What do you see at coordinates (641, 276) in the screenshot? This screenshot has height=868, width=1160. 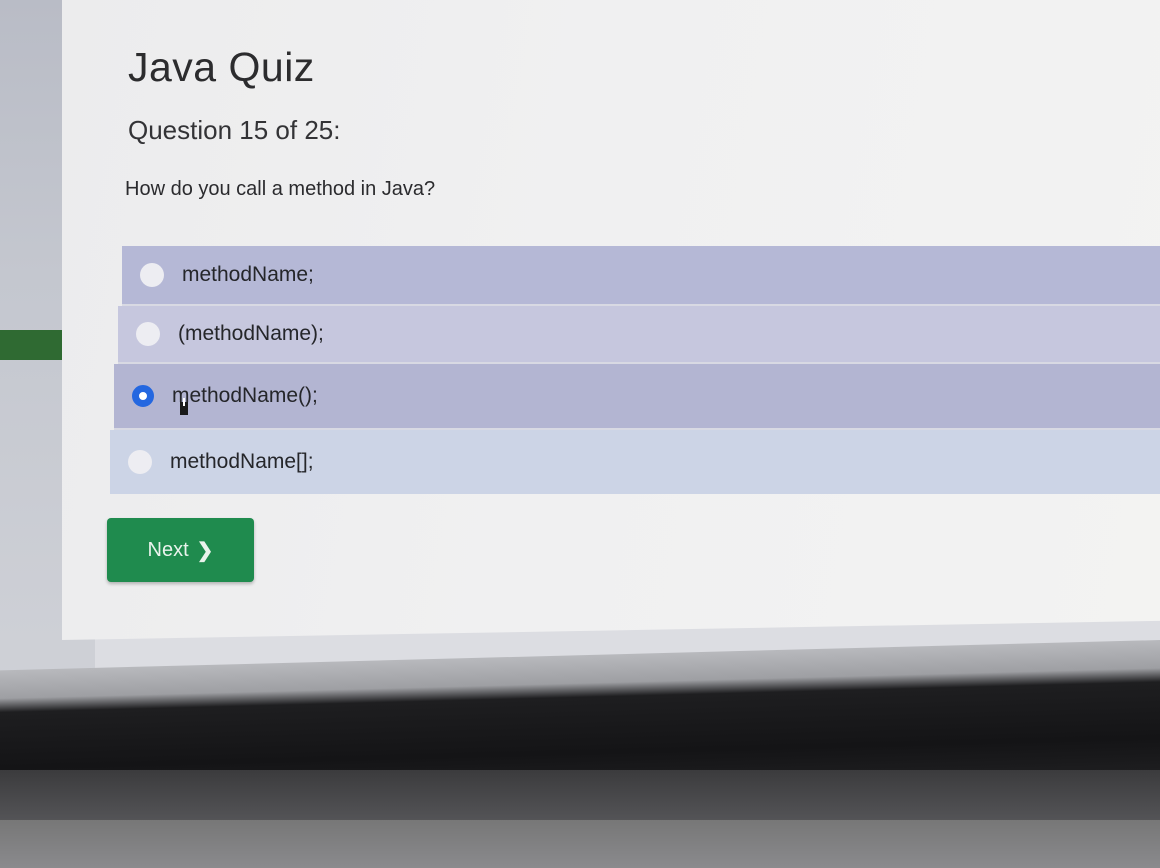 I see `answer-option-1: methodName;` at bounding box center [641, 276].